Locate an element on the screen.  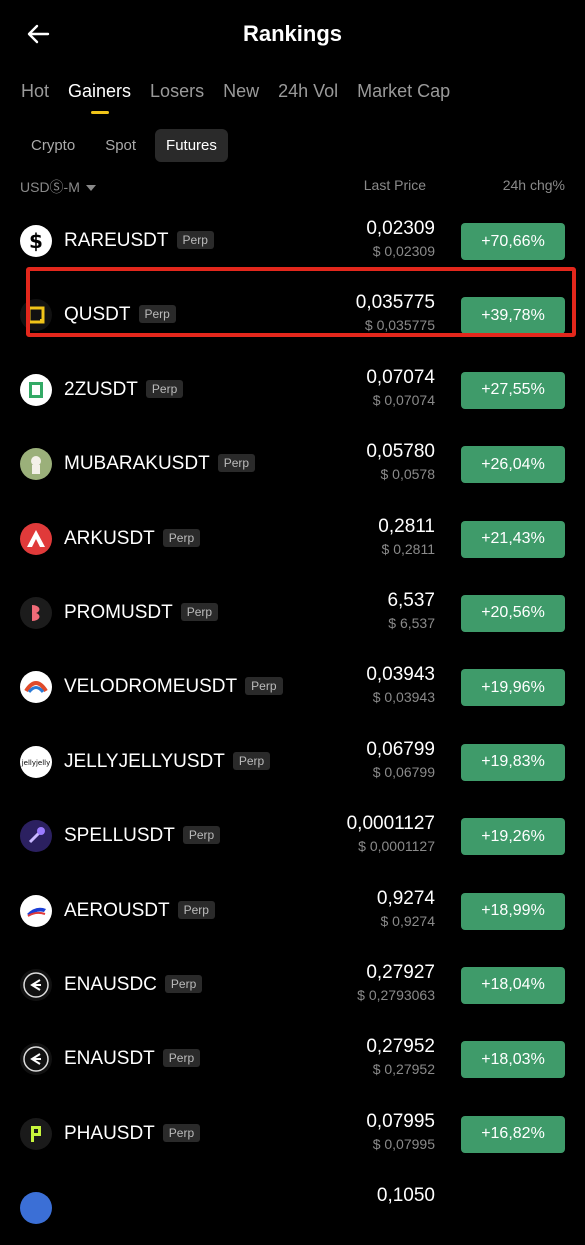
symbol-label: ENAUSDC is located at coordinates (110, 984).